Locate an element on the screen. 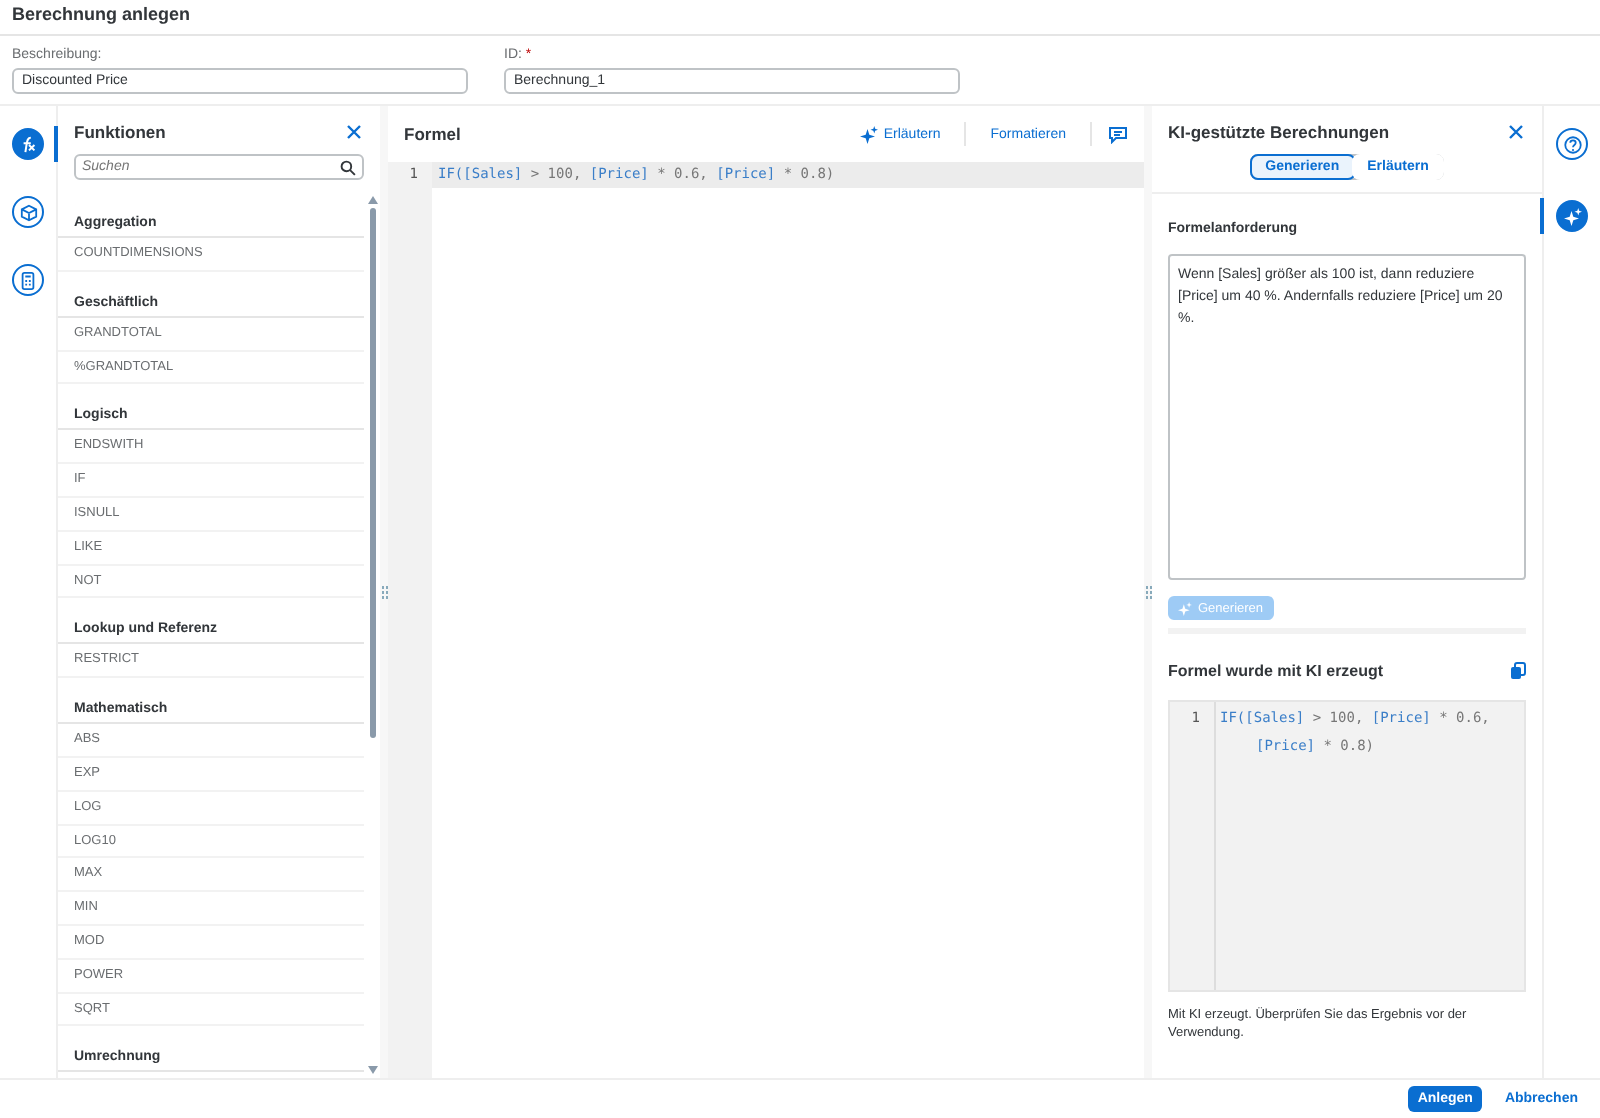  cube-tab is located at coordinates (28, 212).